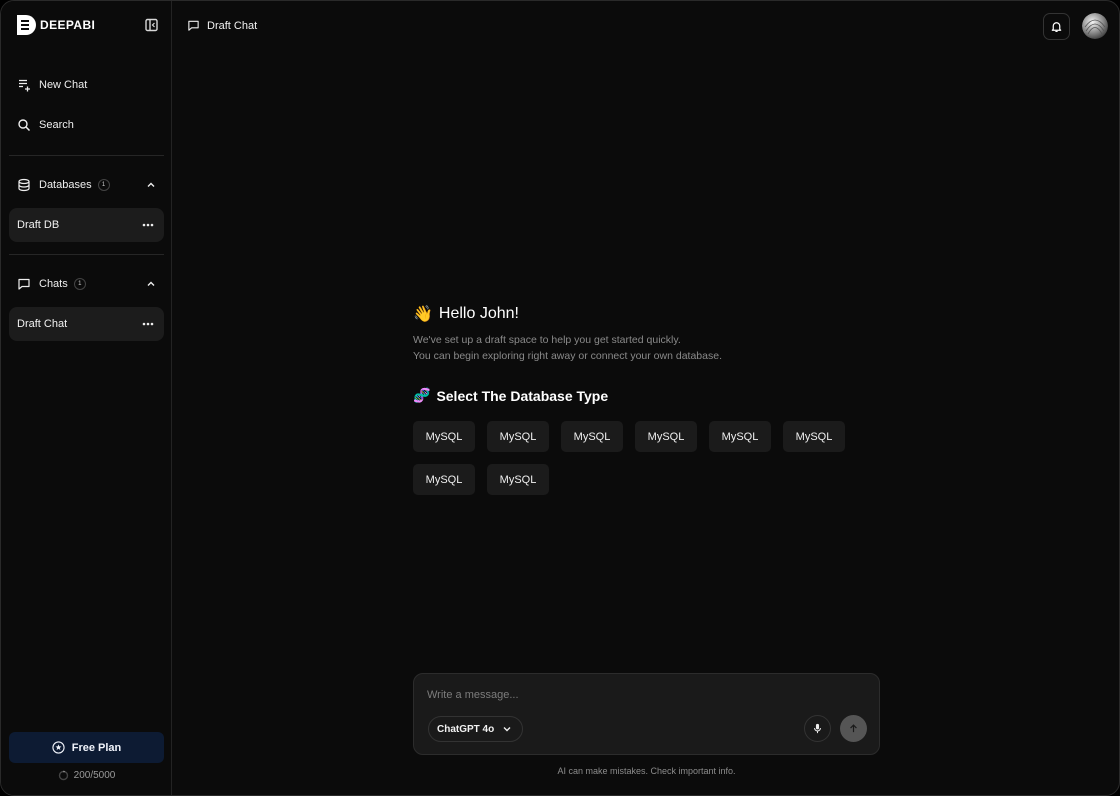 The height and width of the screenshot is (796, 1120). I want to click on new-chat-icon, so click(24, 85).